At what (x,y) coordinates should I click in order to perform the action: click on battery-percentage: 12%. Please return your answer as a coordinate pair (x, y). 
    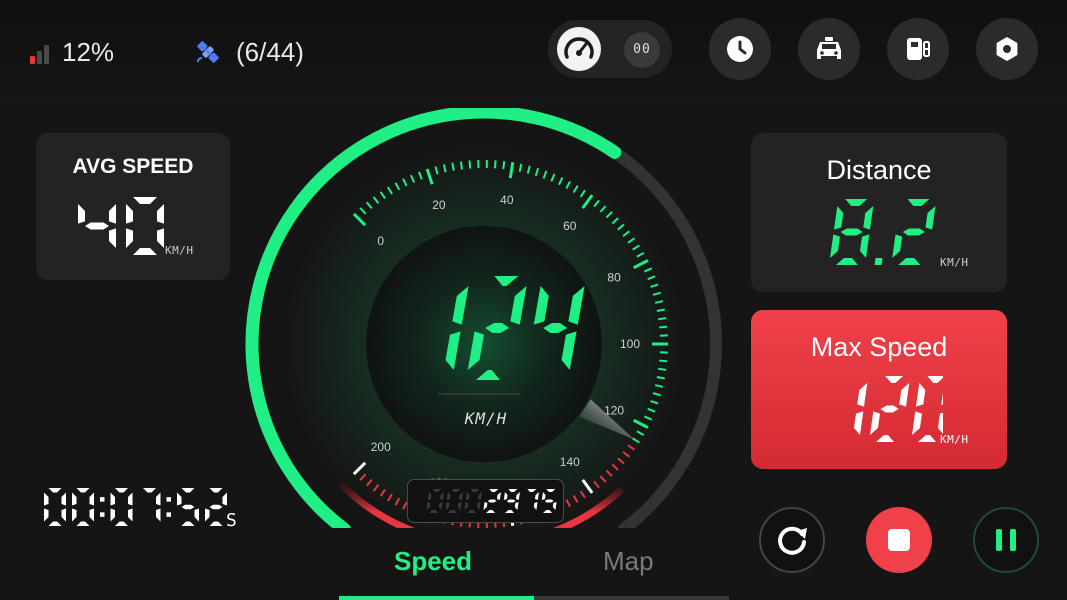
    Looking at the image, I should click on (88, 52).